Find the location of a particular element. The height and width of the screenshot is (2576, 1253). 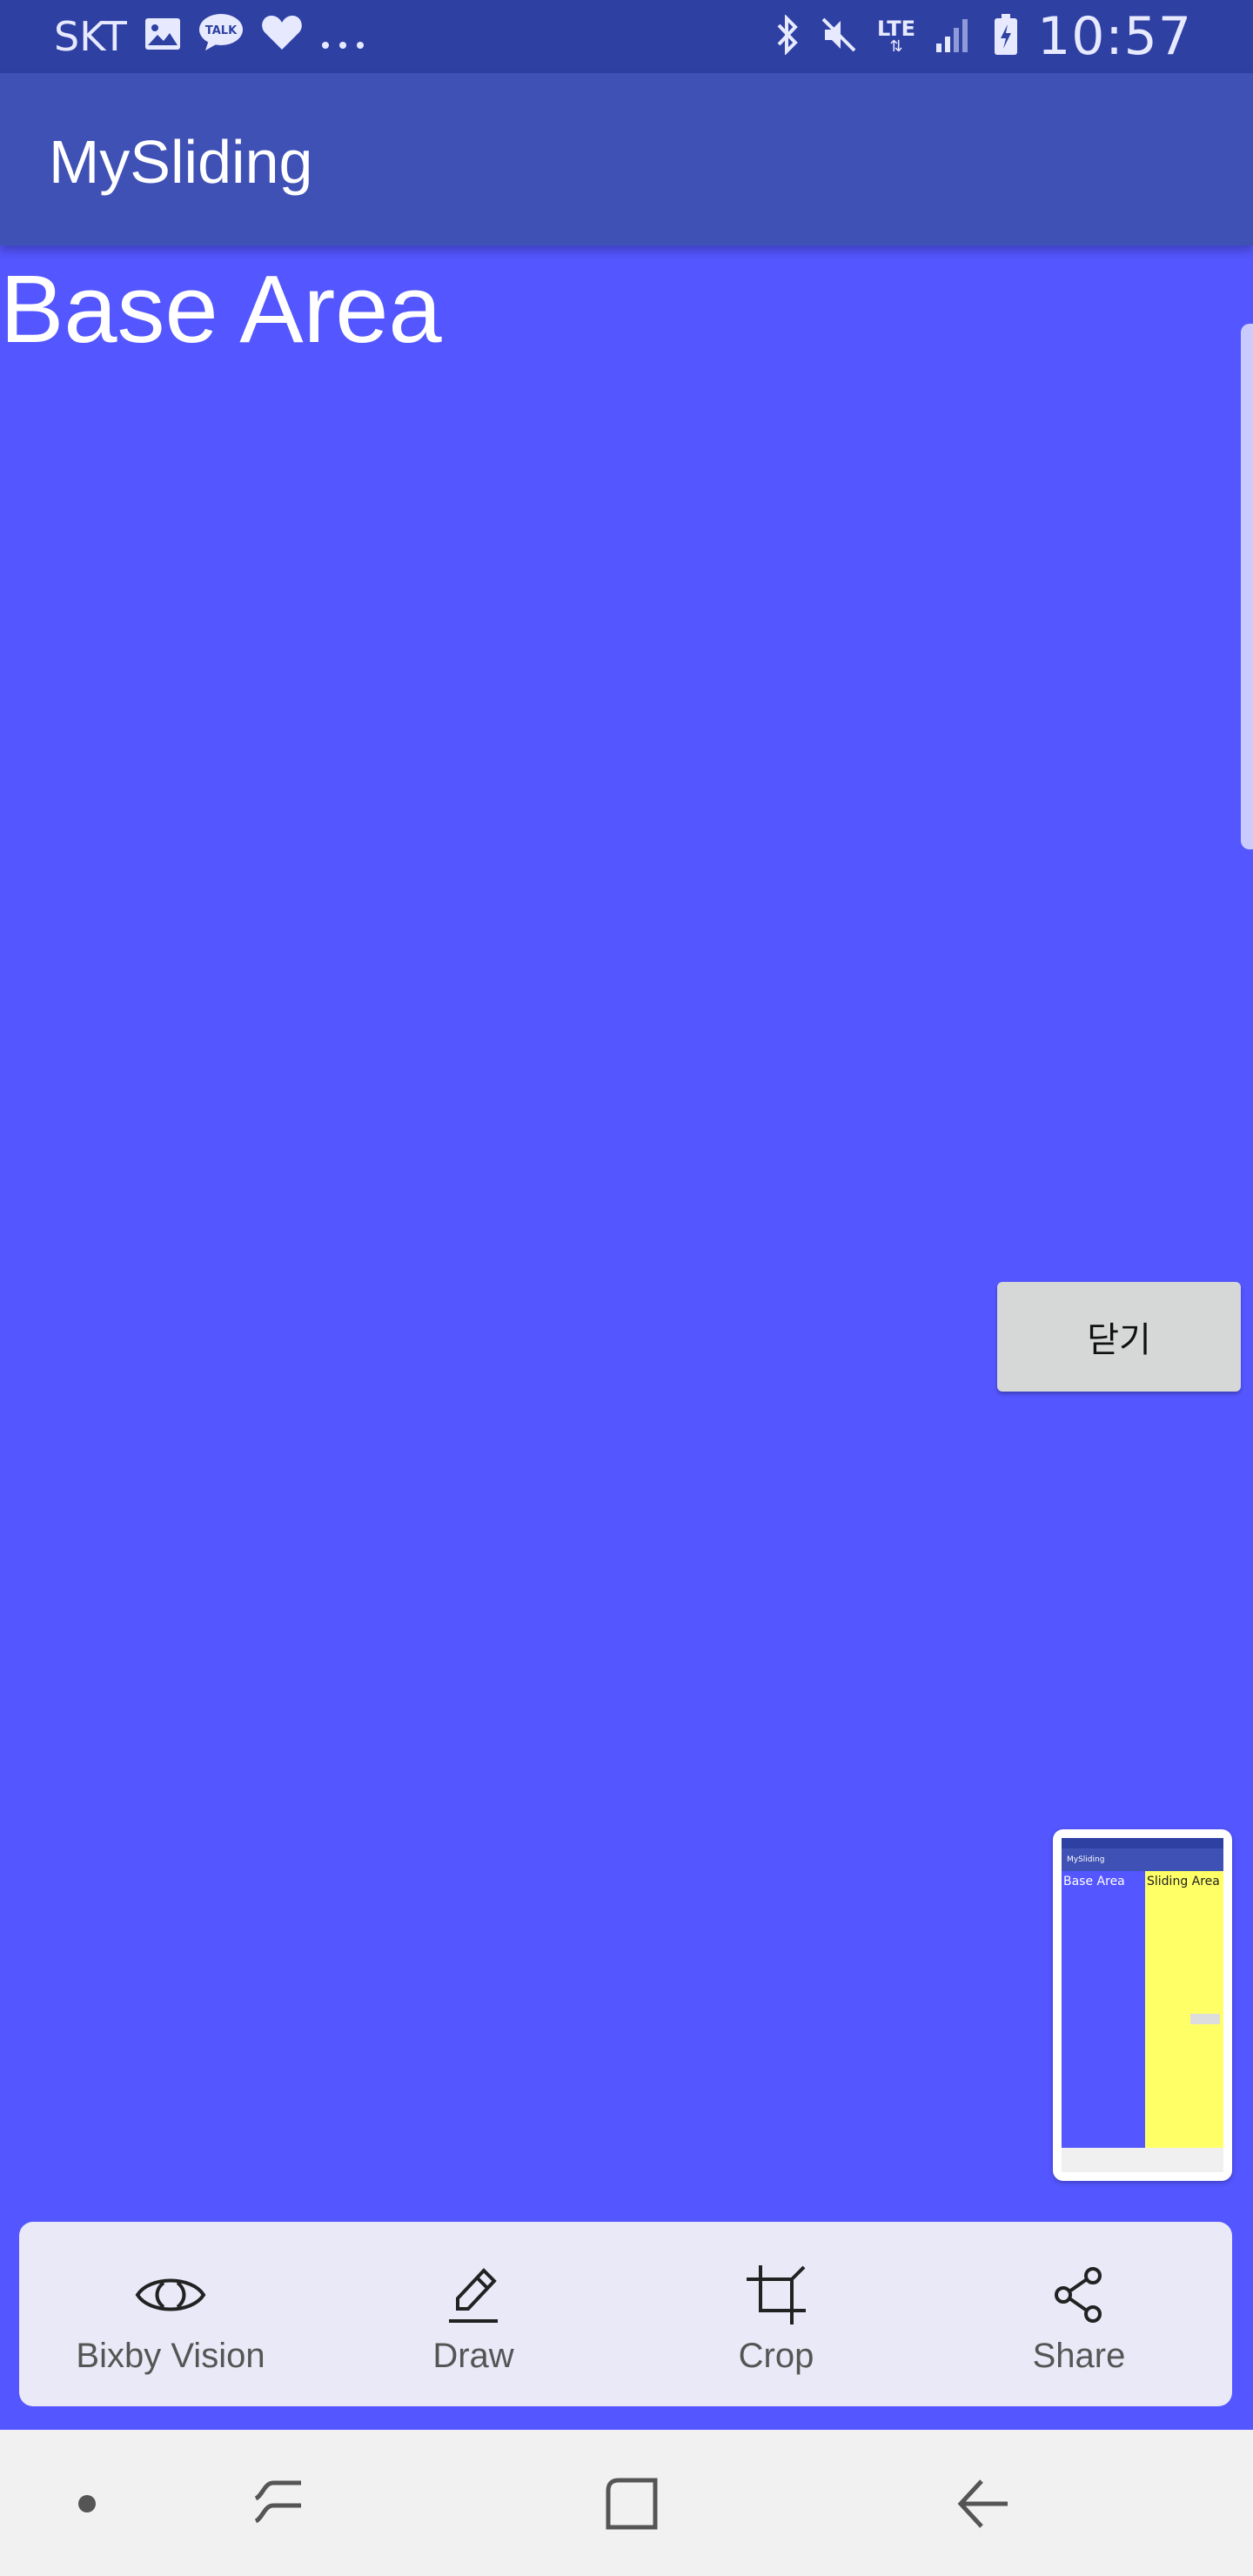

share-button: Share is located at coordinates (1079, 2314).